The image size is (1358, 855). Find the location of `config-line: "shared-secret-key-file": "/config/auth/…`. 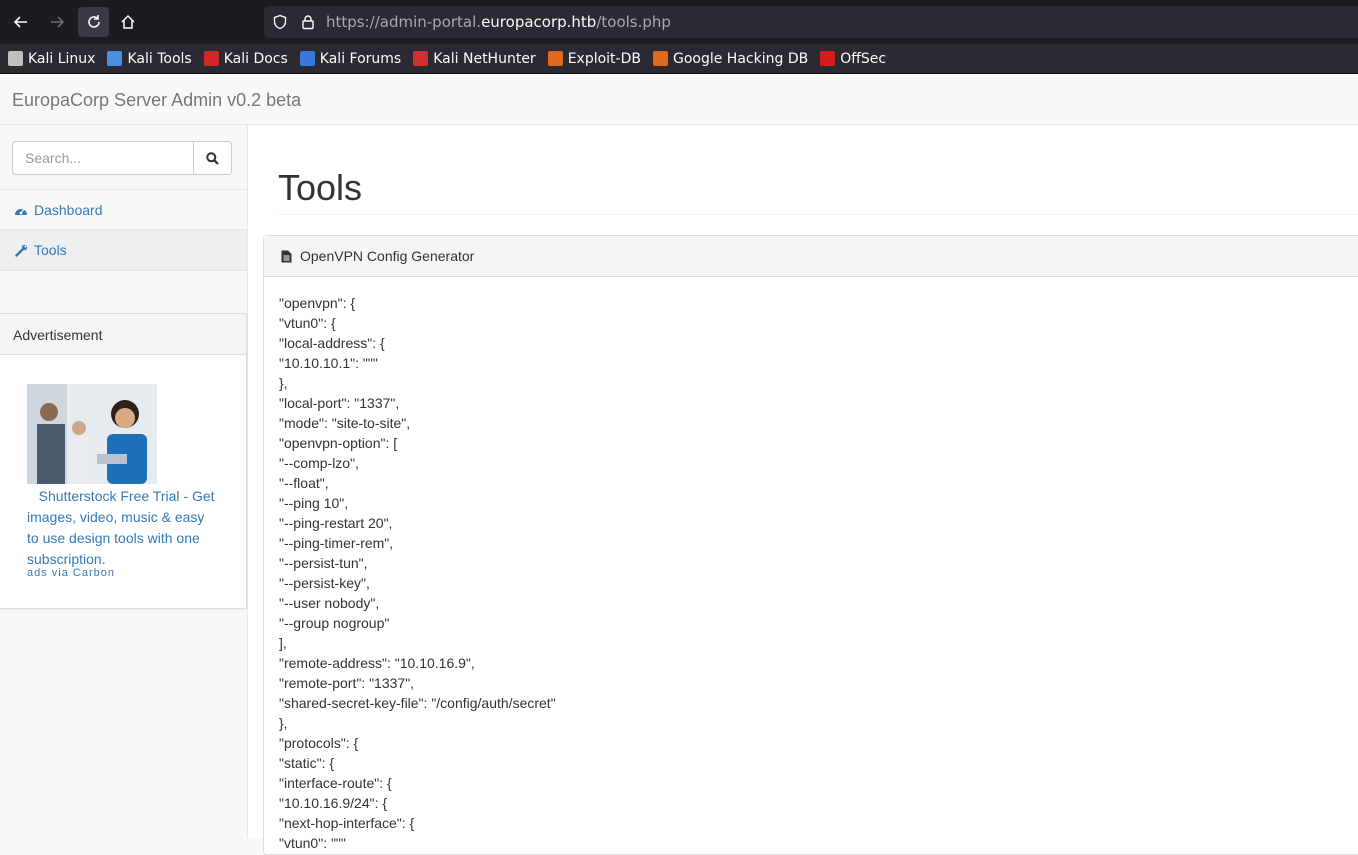

config-line: "shared-secret-key-file": "/config/auth/… is located at coordinates (417, 703).